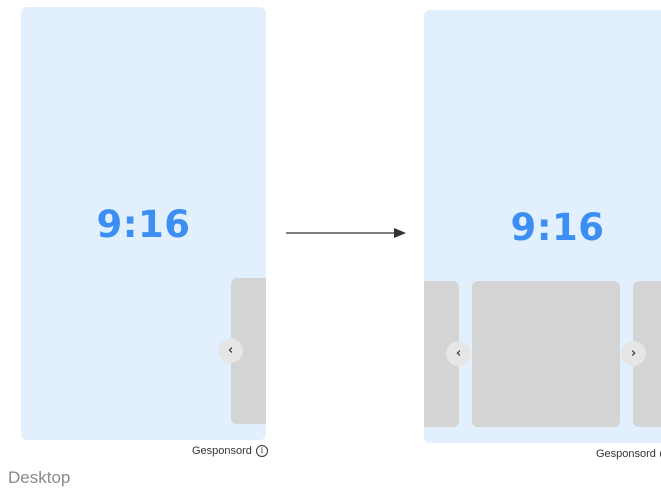 Image resolution: width=661 pixels, height=491 pixels. I want to click on transition-arrow-icon, so click(346, 233).